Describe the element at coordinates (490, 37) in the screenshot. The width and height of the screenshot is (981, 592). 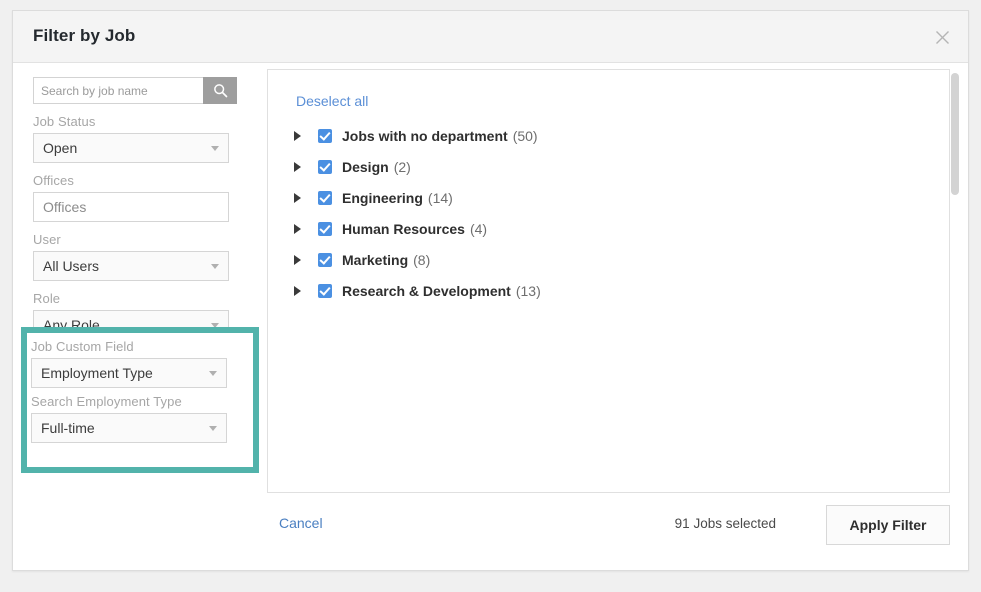
I see `modal-header: Filter by Job` at that location.